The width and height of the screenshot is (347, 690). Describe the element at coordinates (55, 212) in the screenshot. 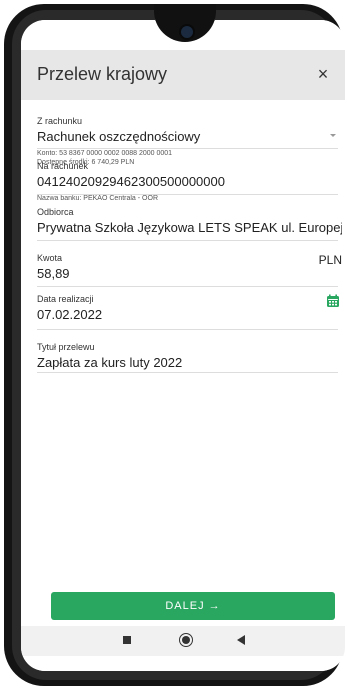

I see `recipient-label: Odbiorca` at that location.